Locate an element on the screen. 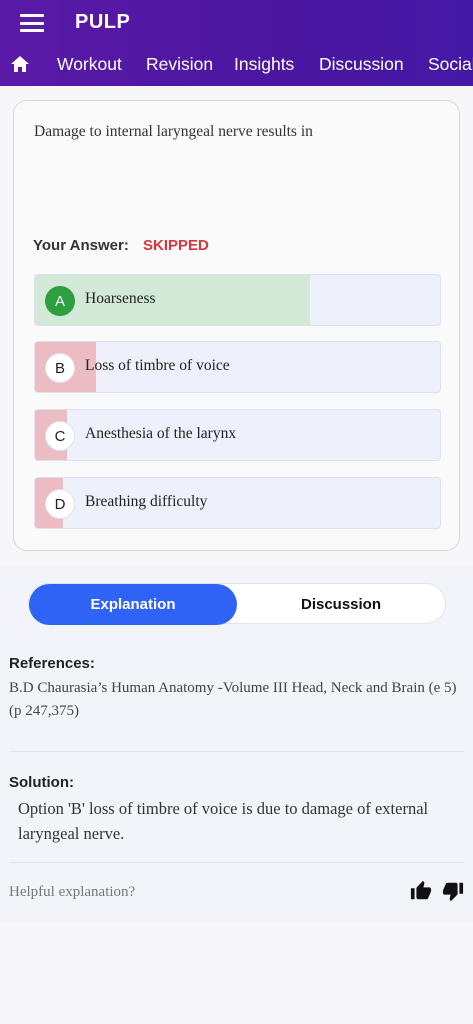 This screenshot has height=1024, width=473. explanation-tab: Explanation is located at coordinates (133, 604).